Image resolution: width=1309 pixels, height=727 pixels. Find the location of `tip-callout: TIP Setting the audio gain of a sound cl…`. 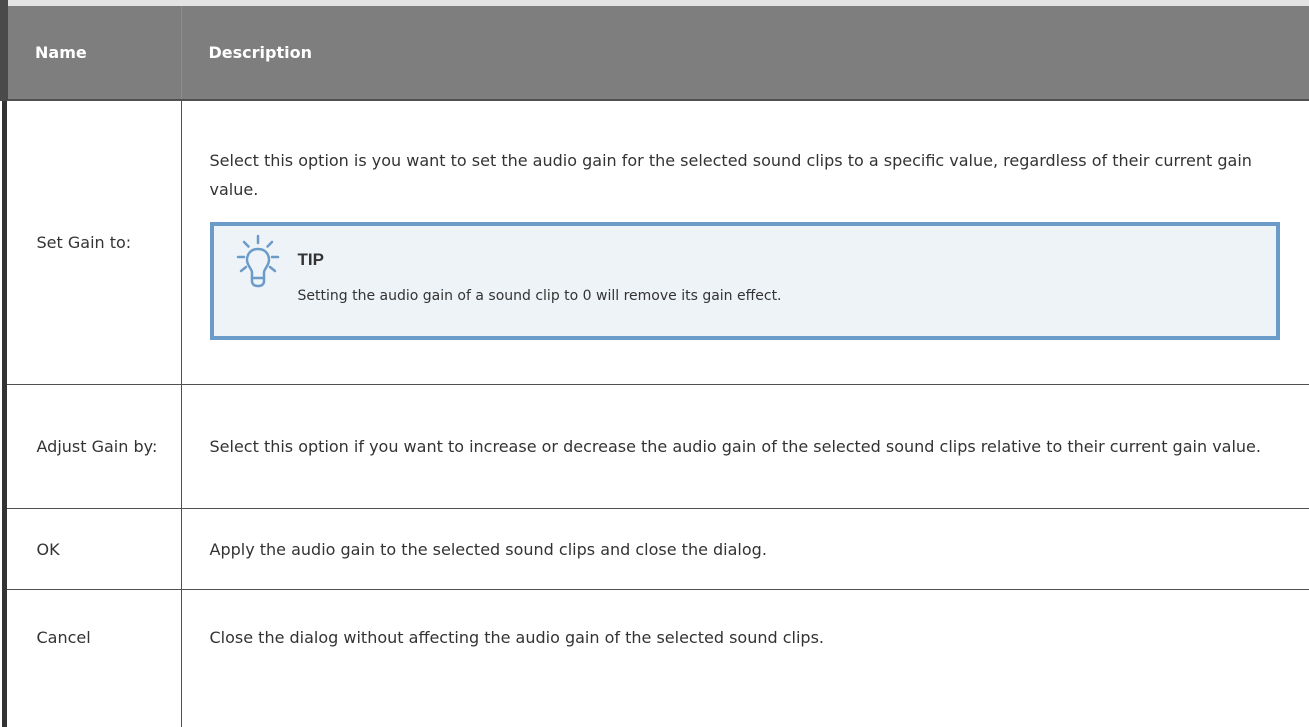

tip-callout: TIP Setting the audio gain of a sound cl… is located at coordinates (745, 281).